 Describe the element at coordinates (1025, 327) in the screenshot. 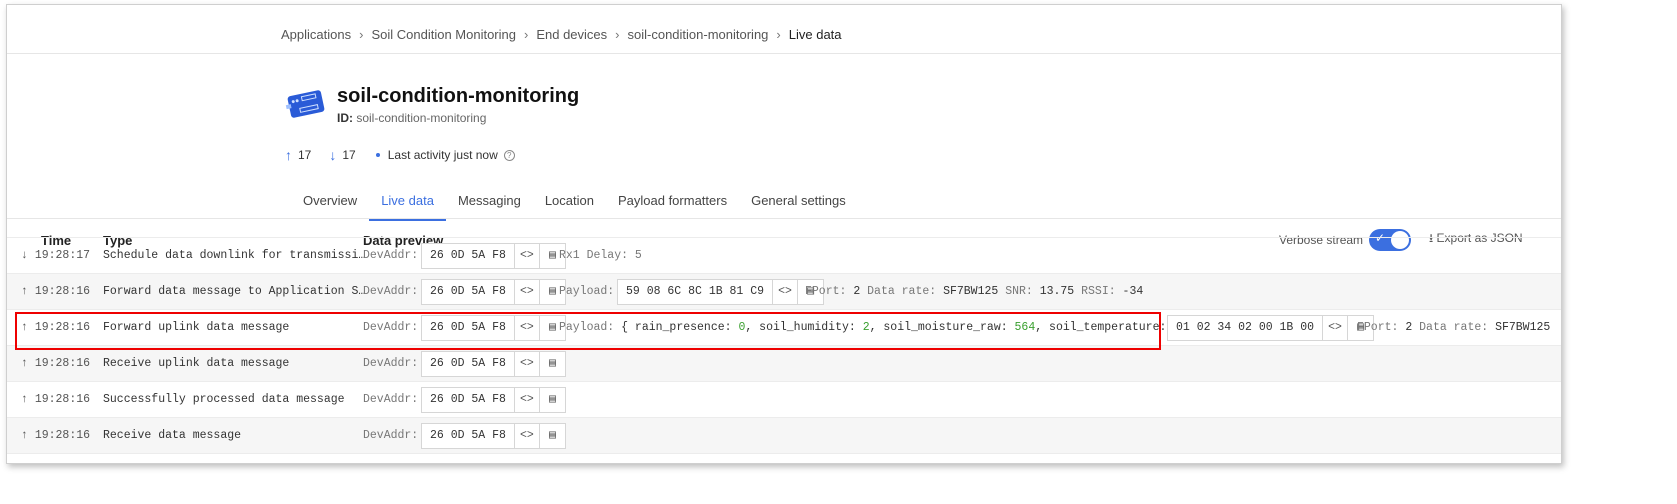

I see `soil-moisture-value: 564` at that location.